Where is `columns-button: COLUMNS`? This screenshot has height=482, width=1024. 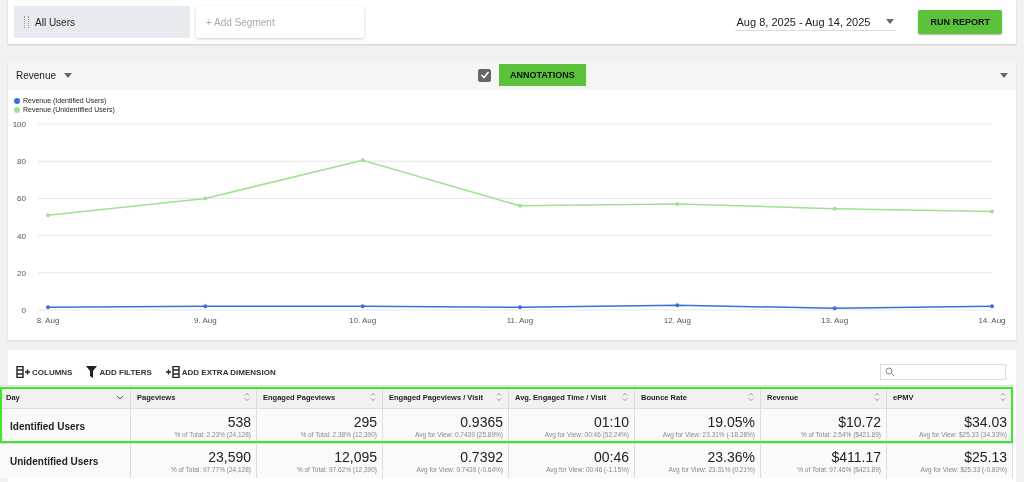
columns-button: COLUMNS is located at coordinates (44, 372).